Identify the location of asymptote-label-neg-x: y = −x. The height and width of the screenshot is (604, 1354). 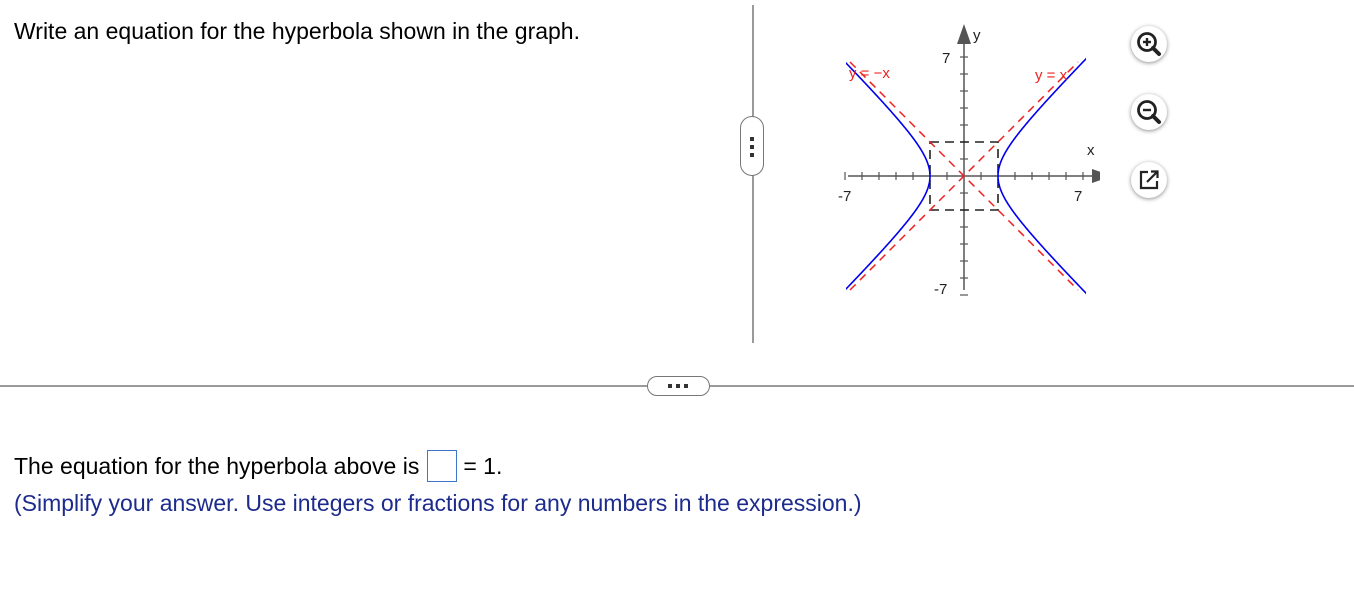
(869, 73).